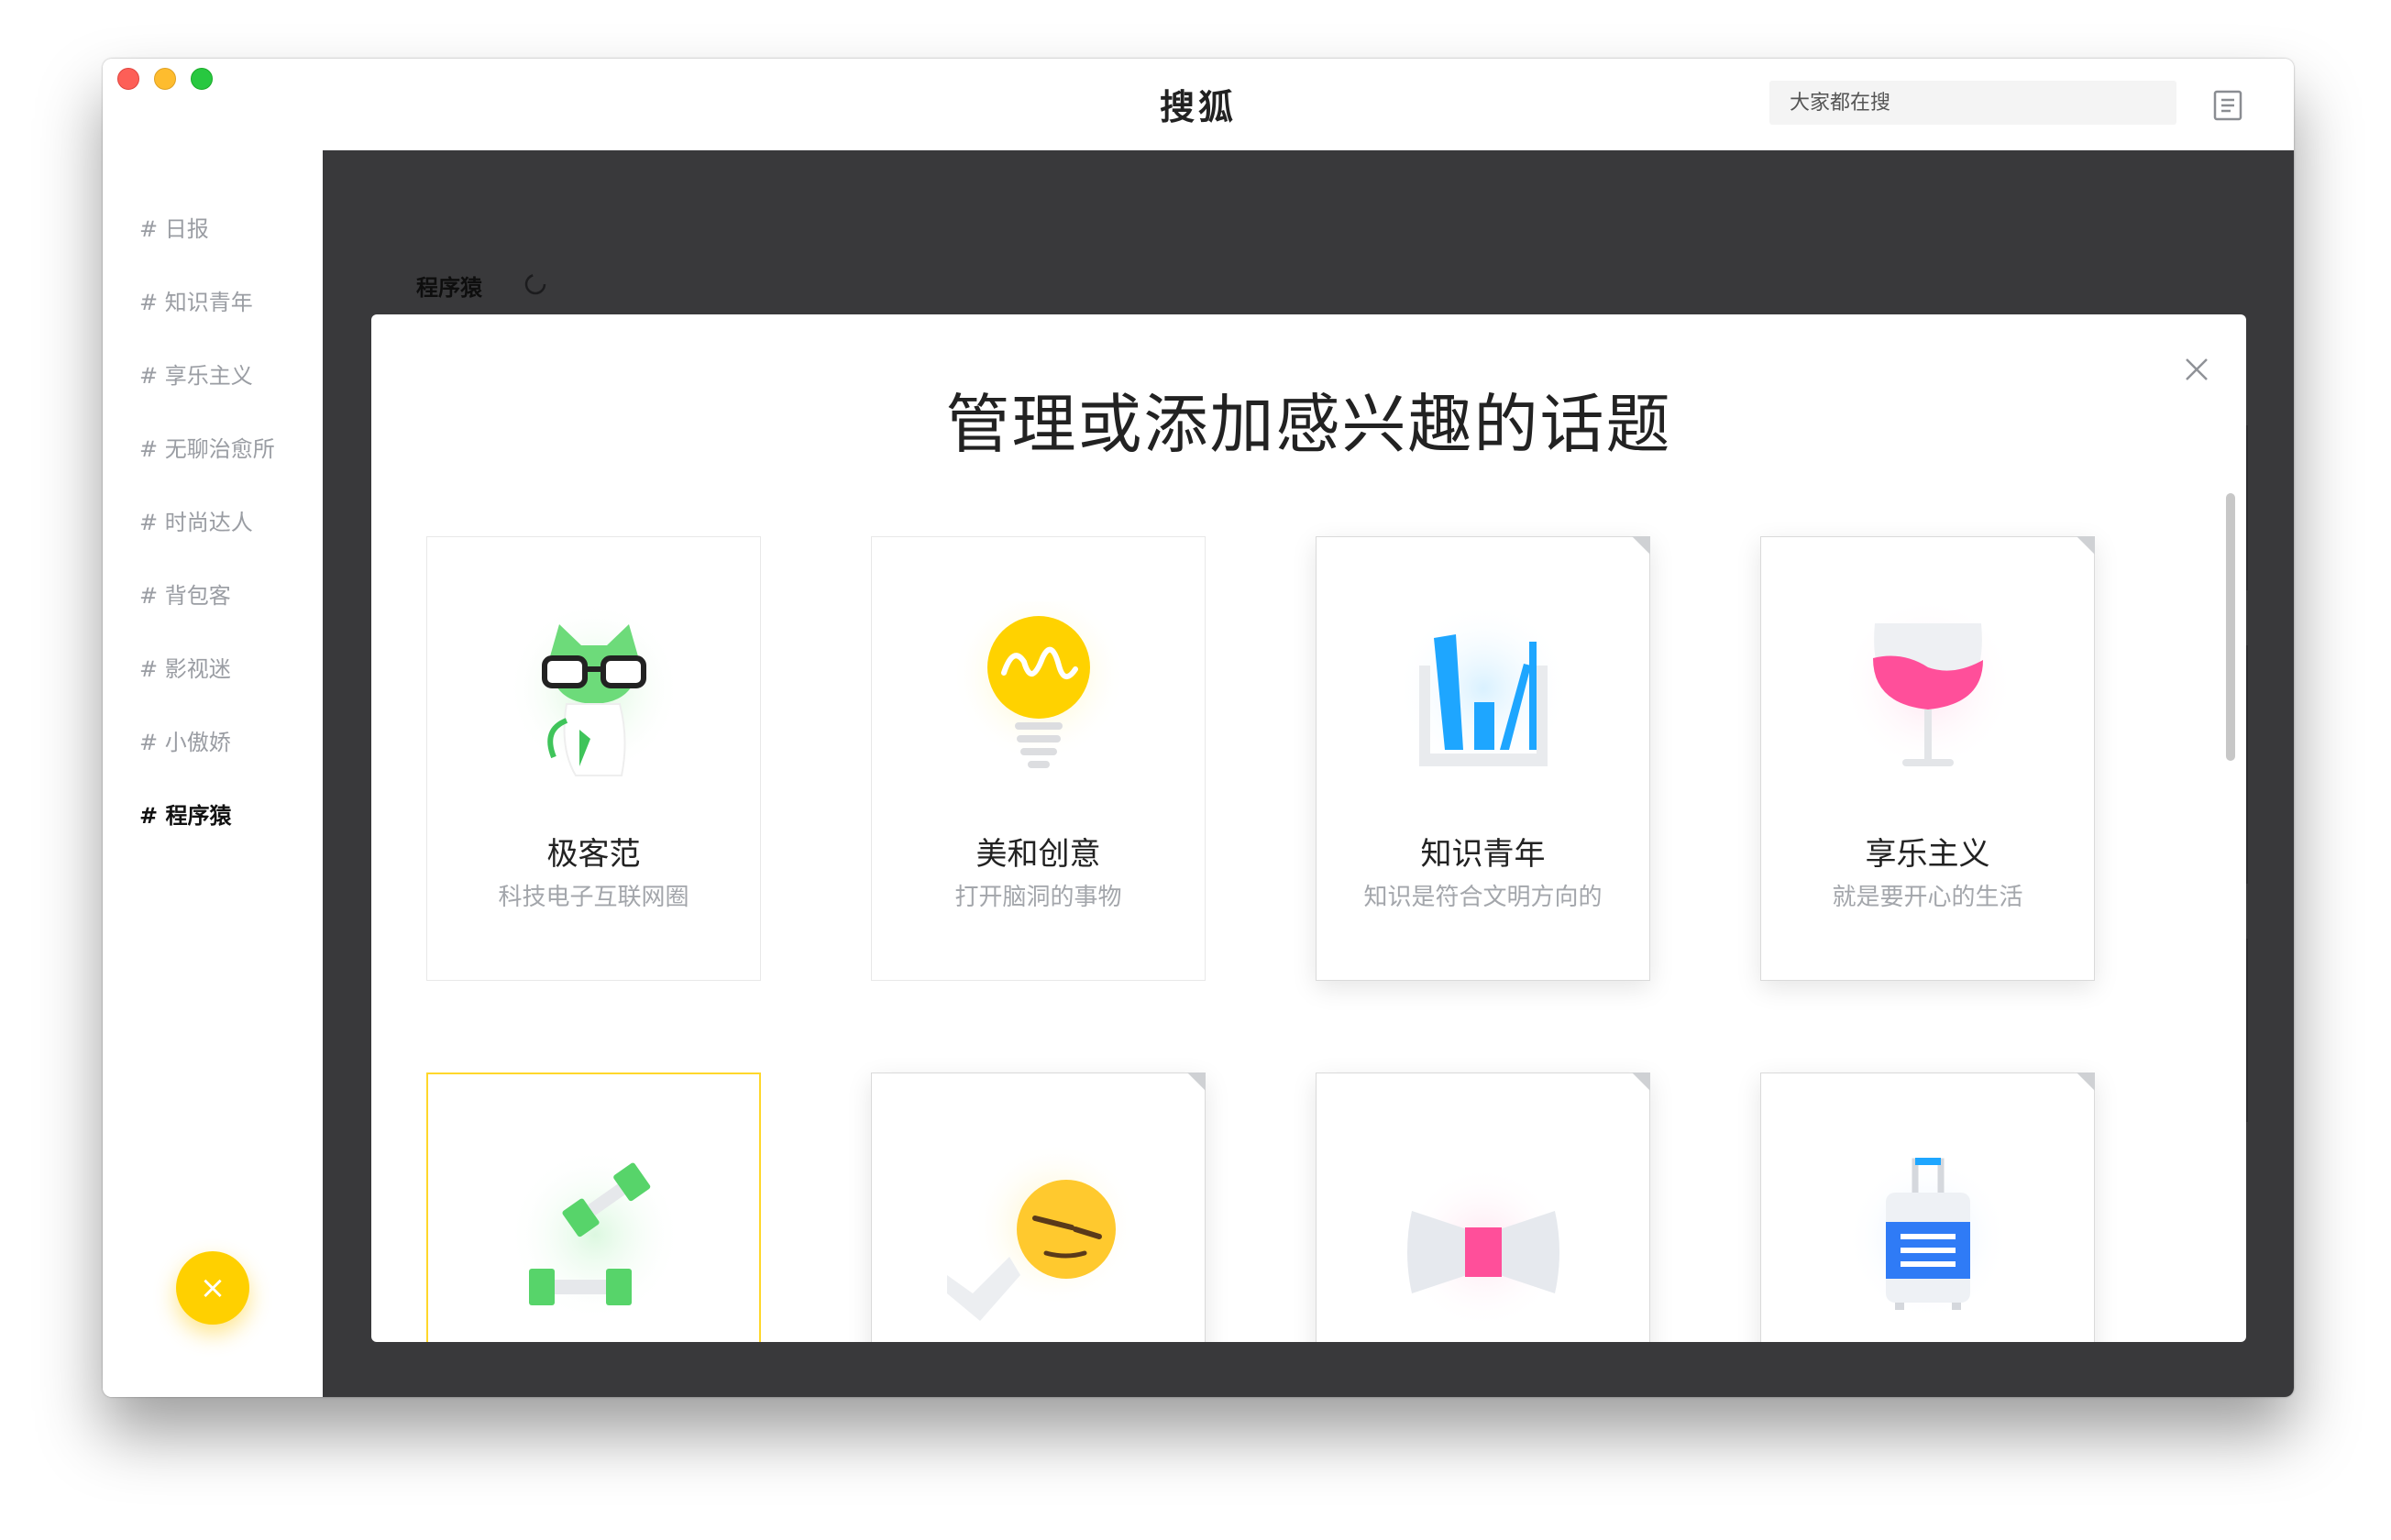  I want to click on sidebar-item-knowledge-youth: # 知识青年, so click(196, 300).